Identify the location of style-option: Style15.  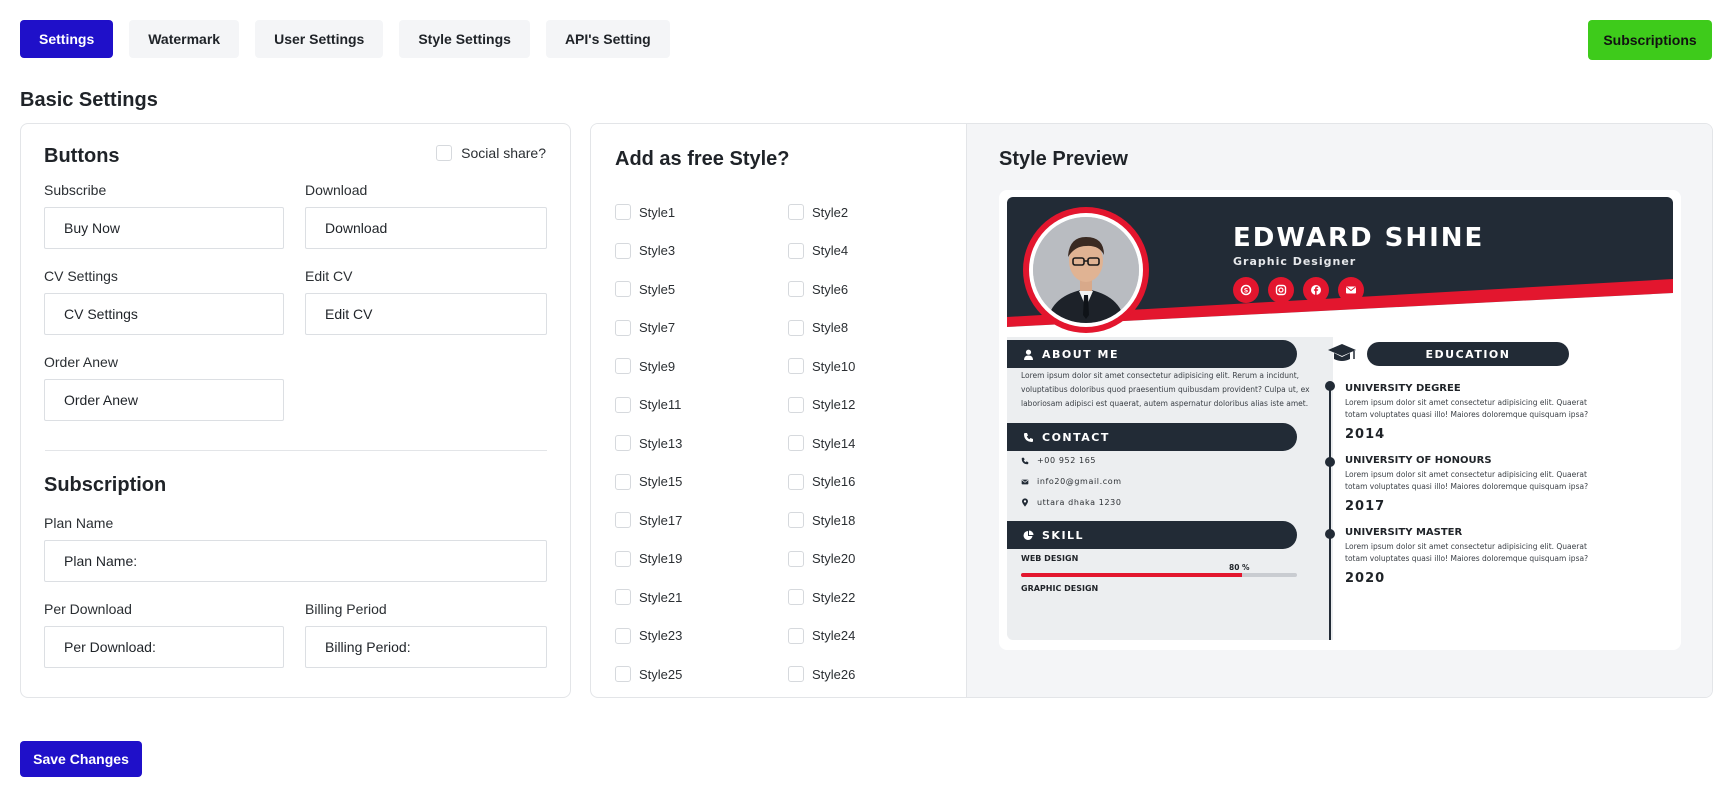
(701, 482).